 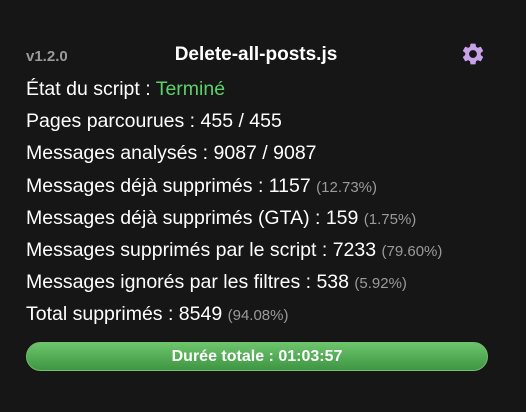 What do you see at coordinates (171, 185) in the screenshot?
I see `already-deleted-text: Messages déjà supprimés : 1157` at bounding box center [171, 185].